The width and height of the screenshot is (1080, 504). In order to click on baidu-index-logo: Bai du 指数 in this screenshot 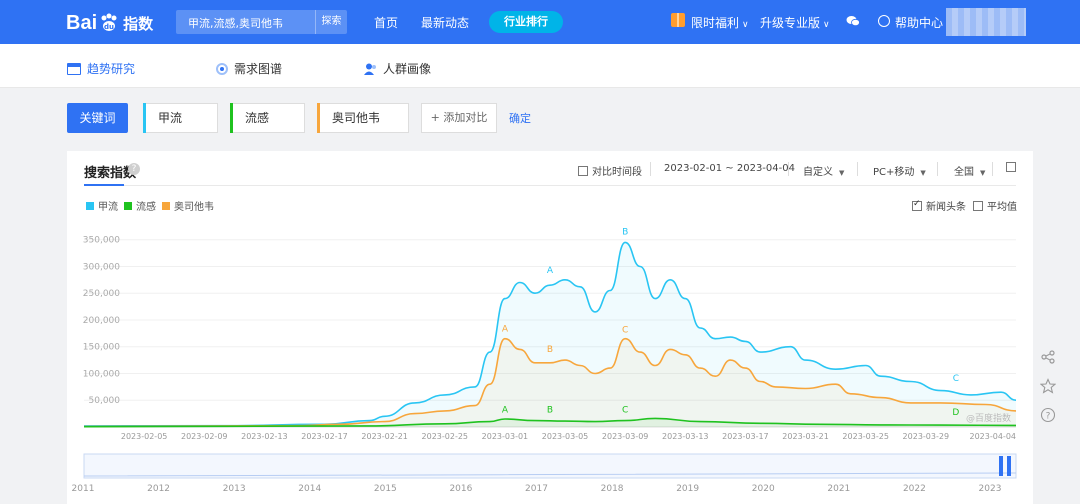, I will do `click(109, 23)`.